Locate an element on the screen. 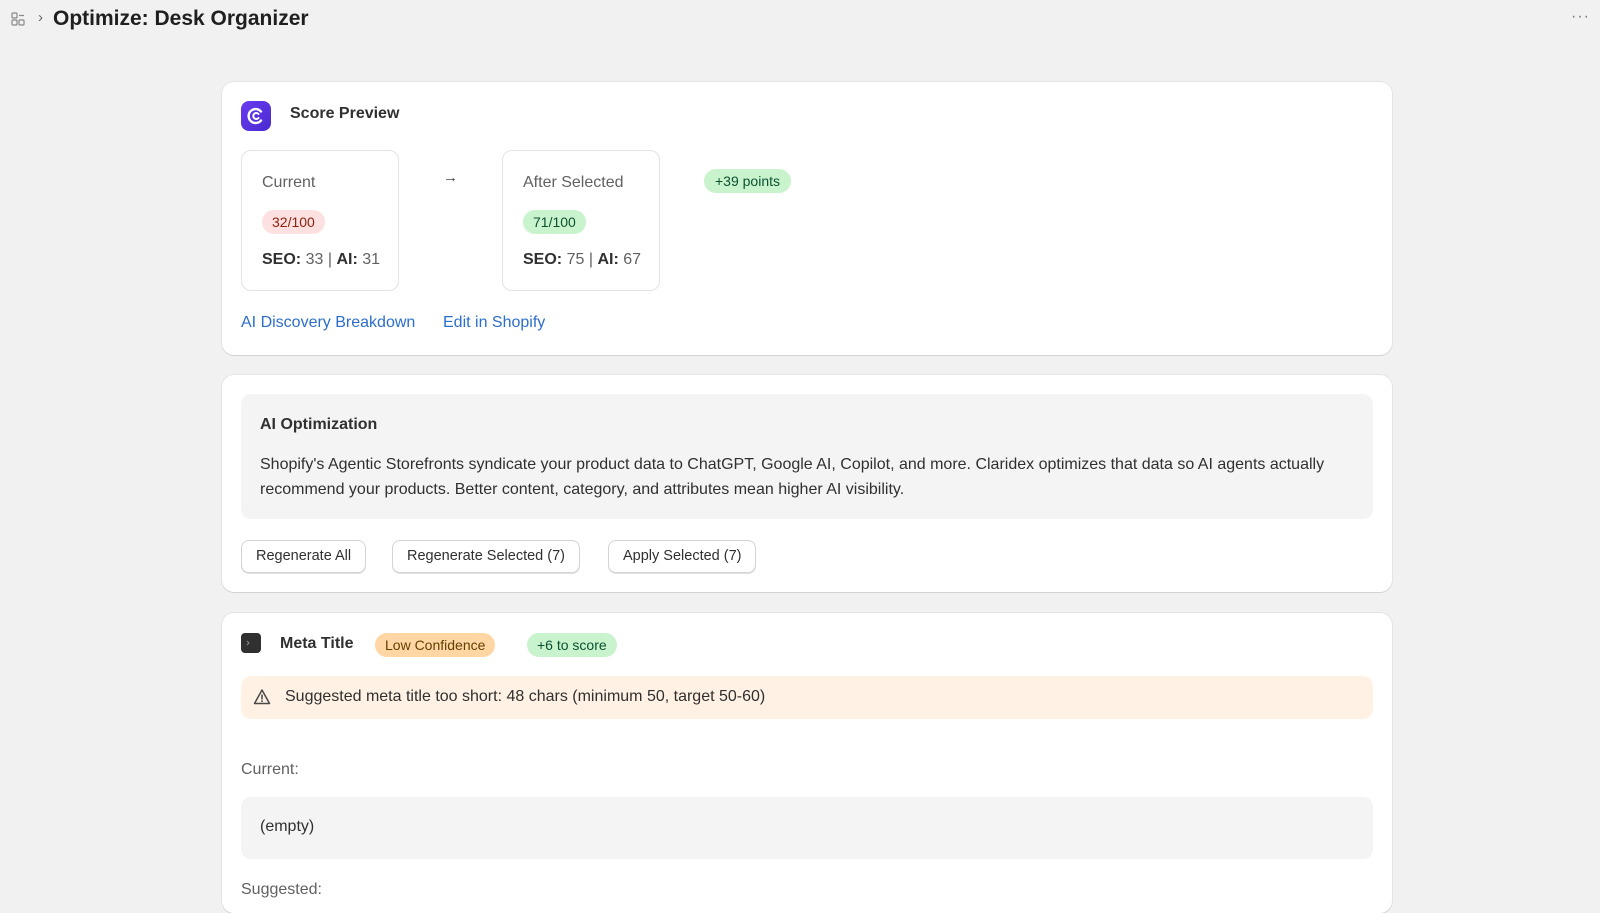 Image resolution: width=1600 pixels, height=913 pixels. current-ai-label: AI: is located at coordinates (347, 259).